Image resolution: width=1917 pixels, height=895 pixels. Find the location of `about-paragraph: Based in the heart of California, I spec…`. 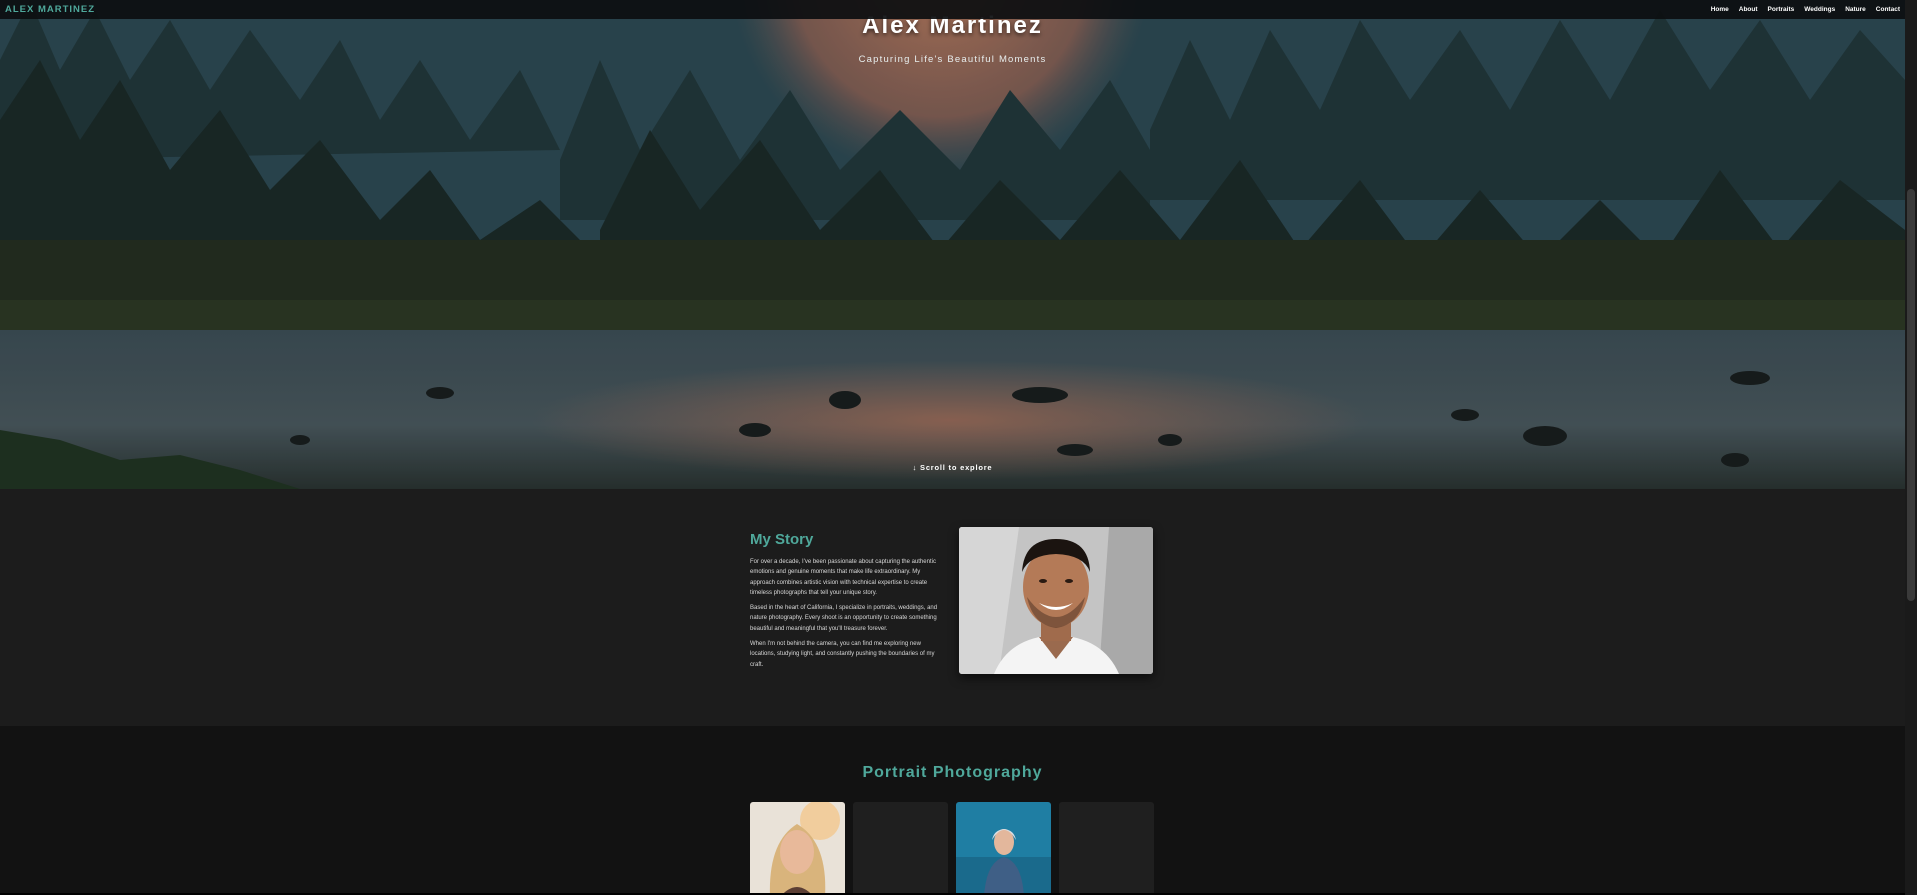

about-paragraph: Based in the heart of California, I spec… is located at coordinates (844, 618).